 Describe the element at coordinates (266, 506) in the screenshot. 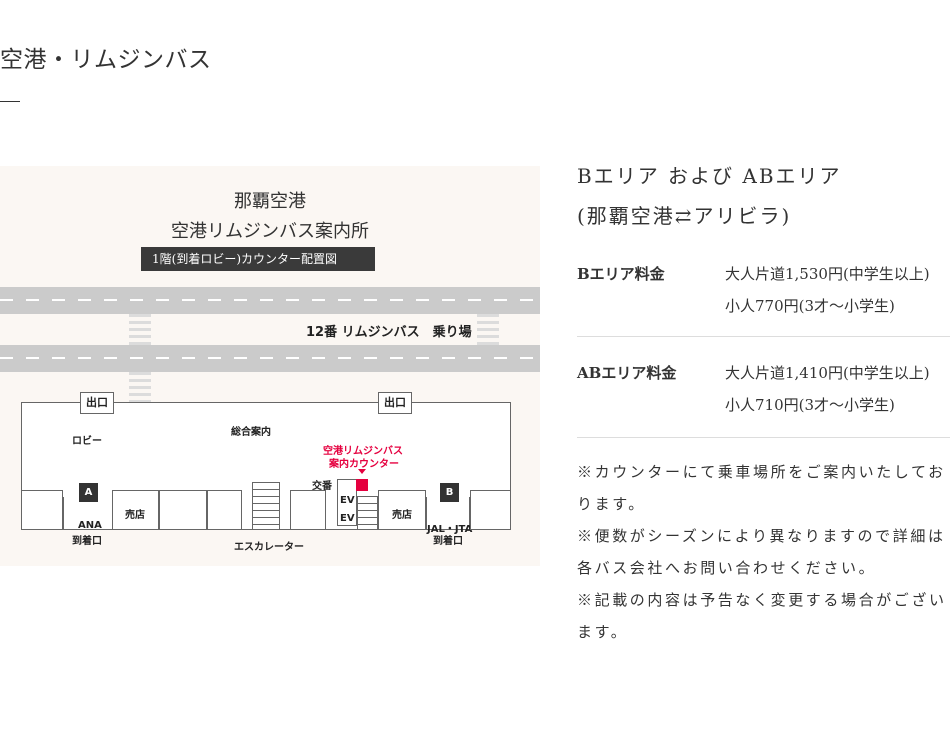

I see `escalator-stairs` at that location.